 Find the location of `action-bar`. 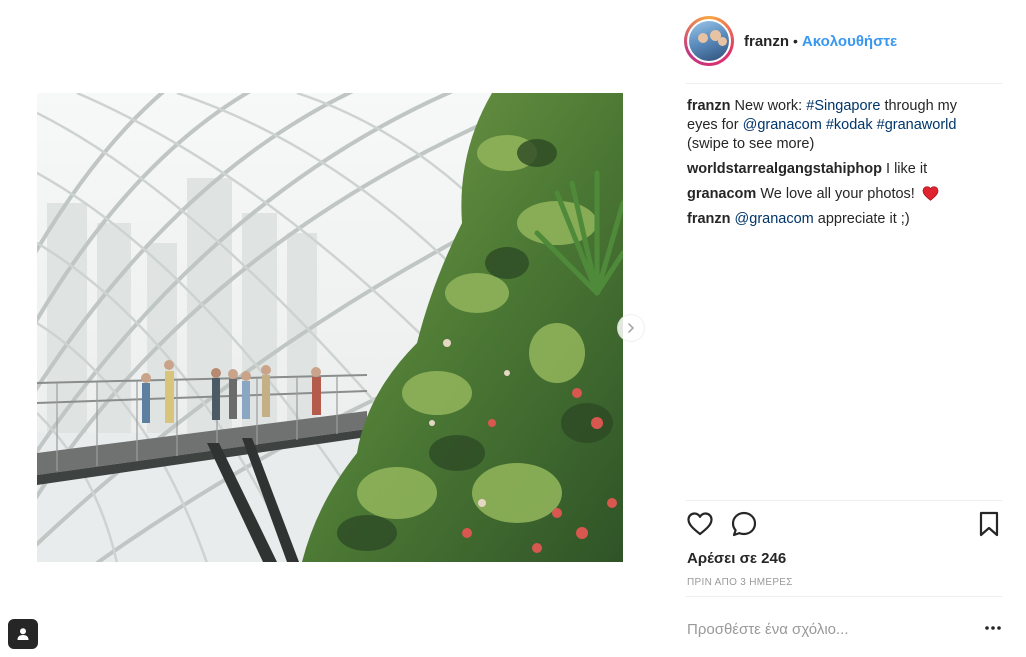

action-bar is located at coordinates (844, 525).